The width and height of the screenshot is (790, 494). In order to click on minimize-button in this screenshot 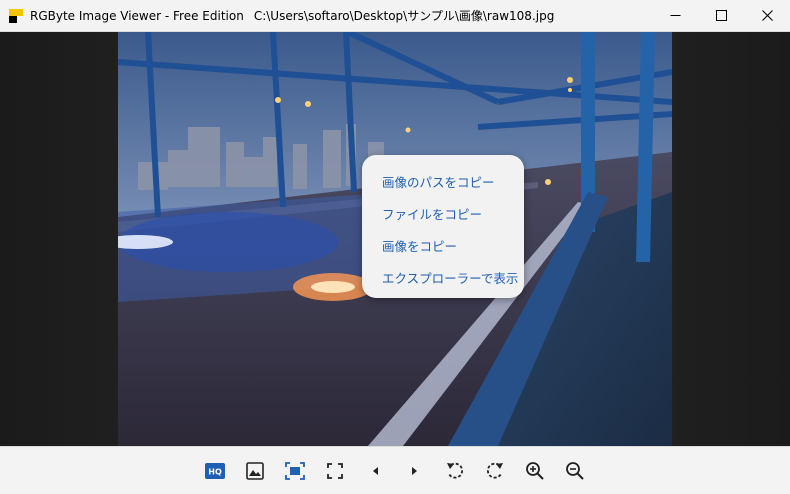, I will do `click(675, 15)`.